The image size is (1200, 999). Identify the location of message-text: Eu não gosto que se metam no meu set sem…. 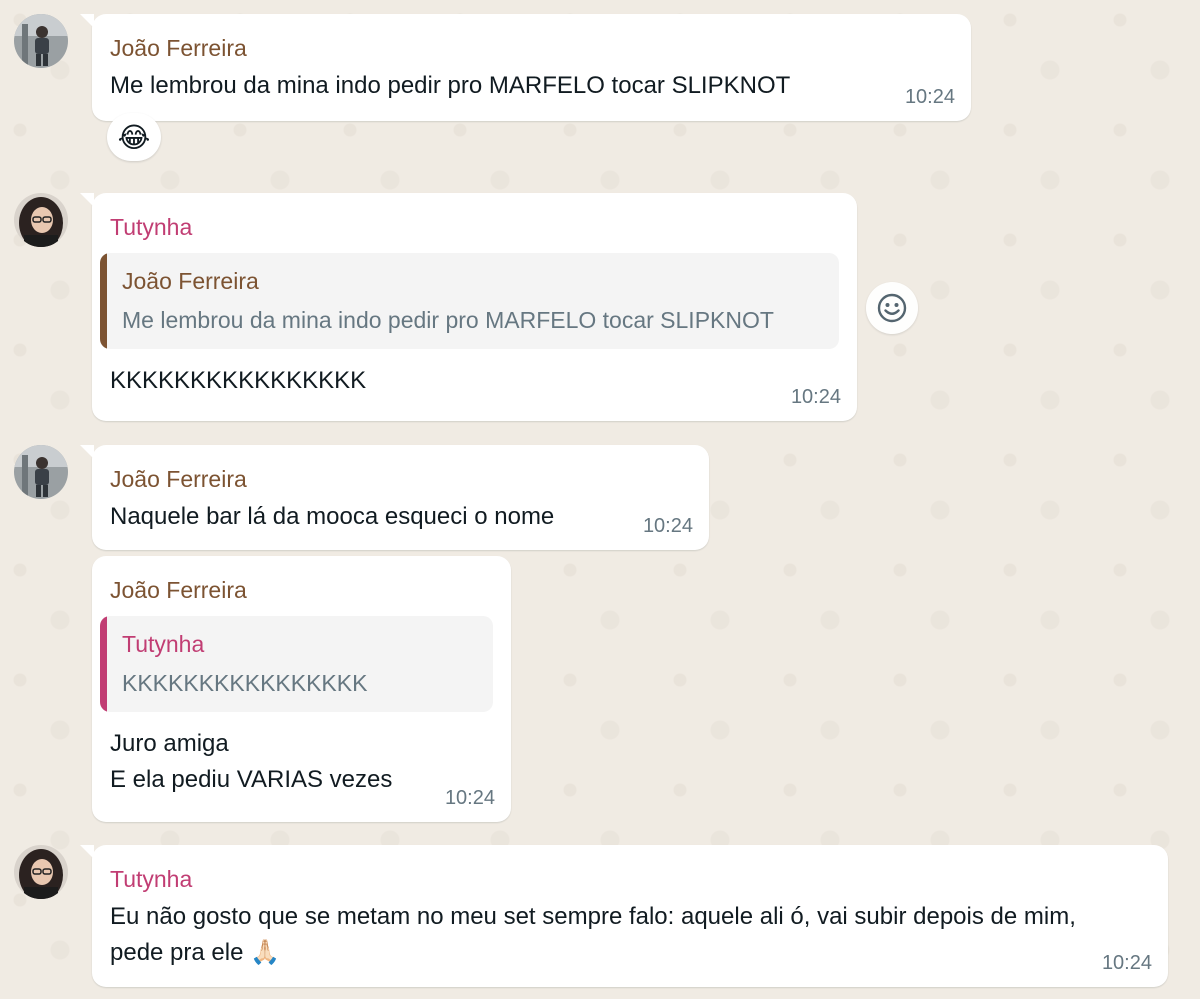
(596, 934).